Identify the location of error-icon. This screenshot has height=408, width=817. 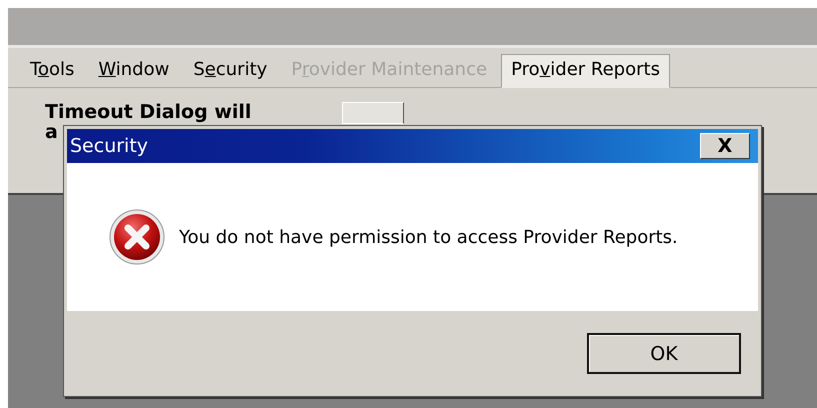
(137, 237).